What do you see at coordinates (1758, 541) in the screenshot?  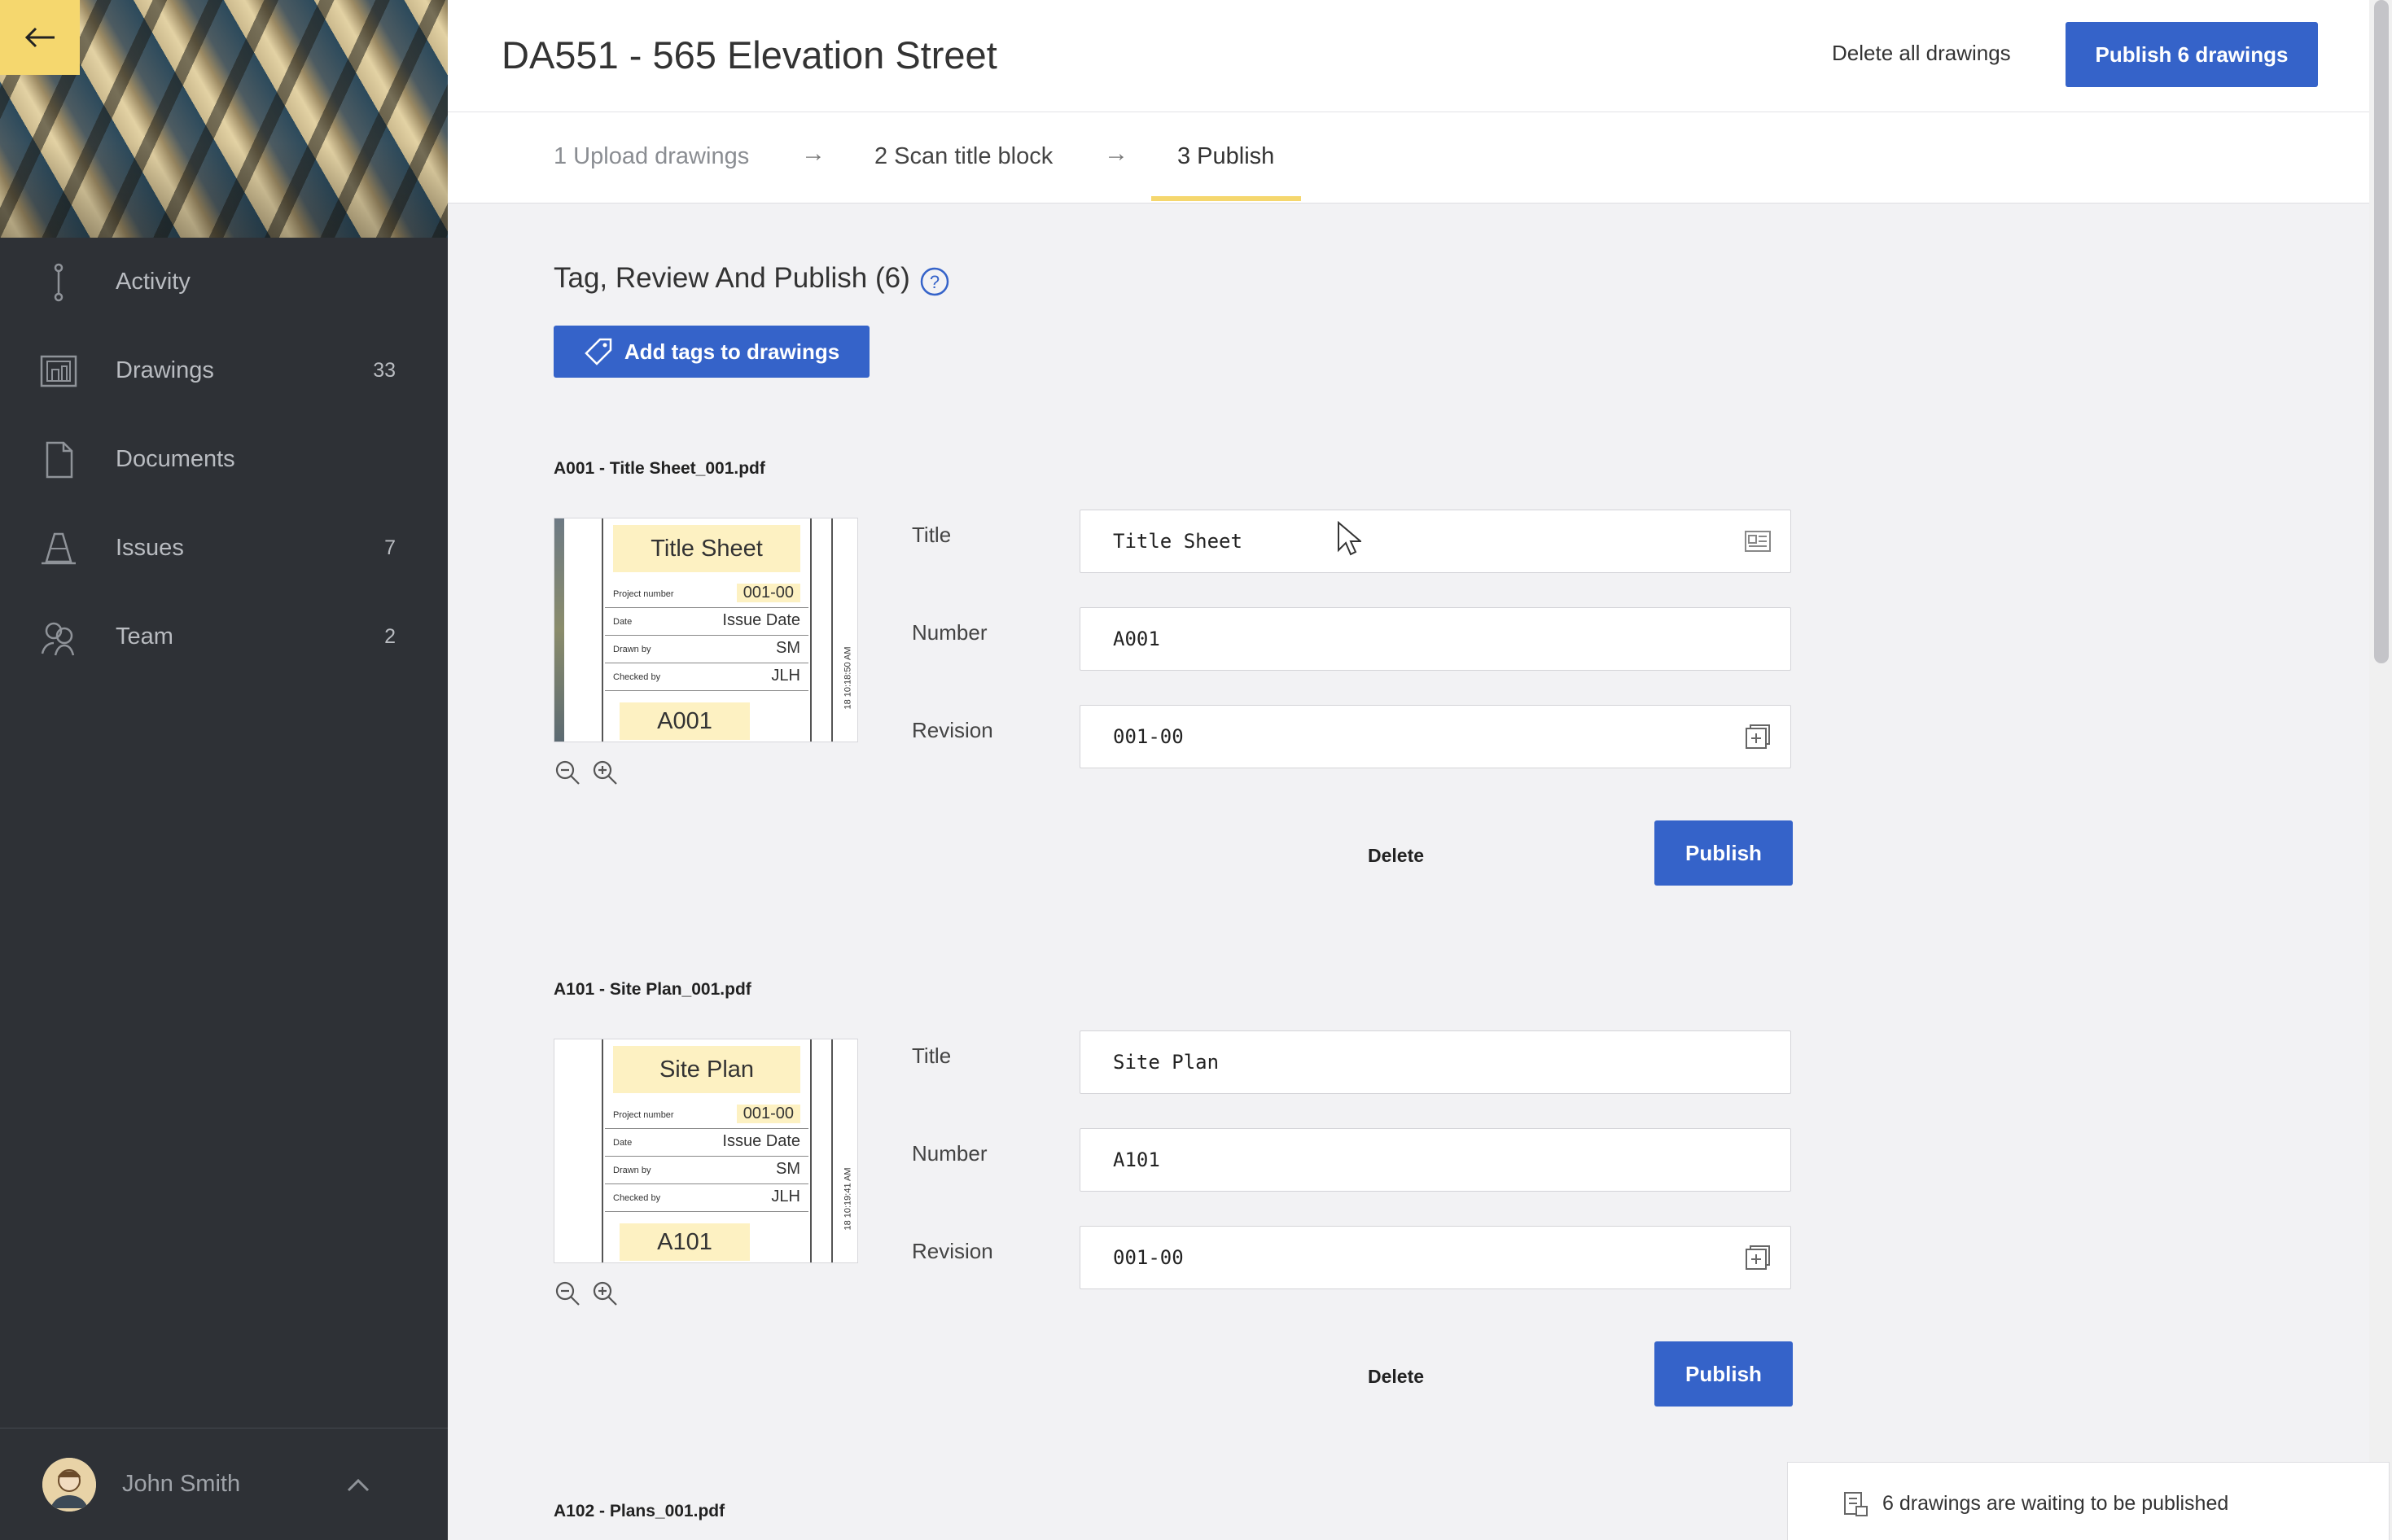 I see `title-block-card-icon` at bounding box center [1758, 541].